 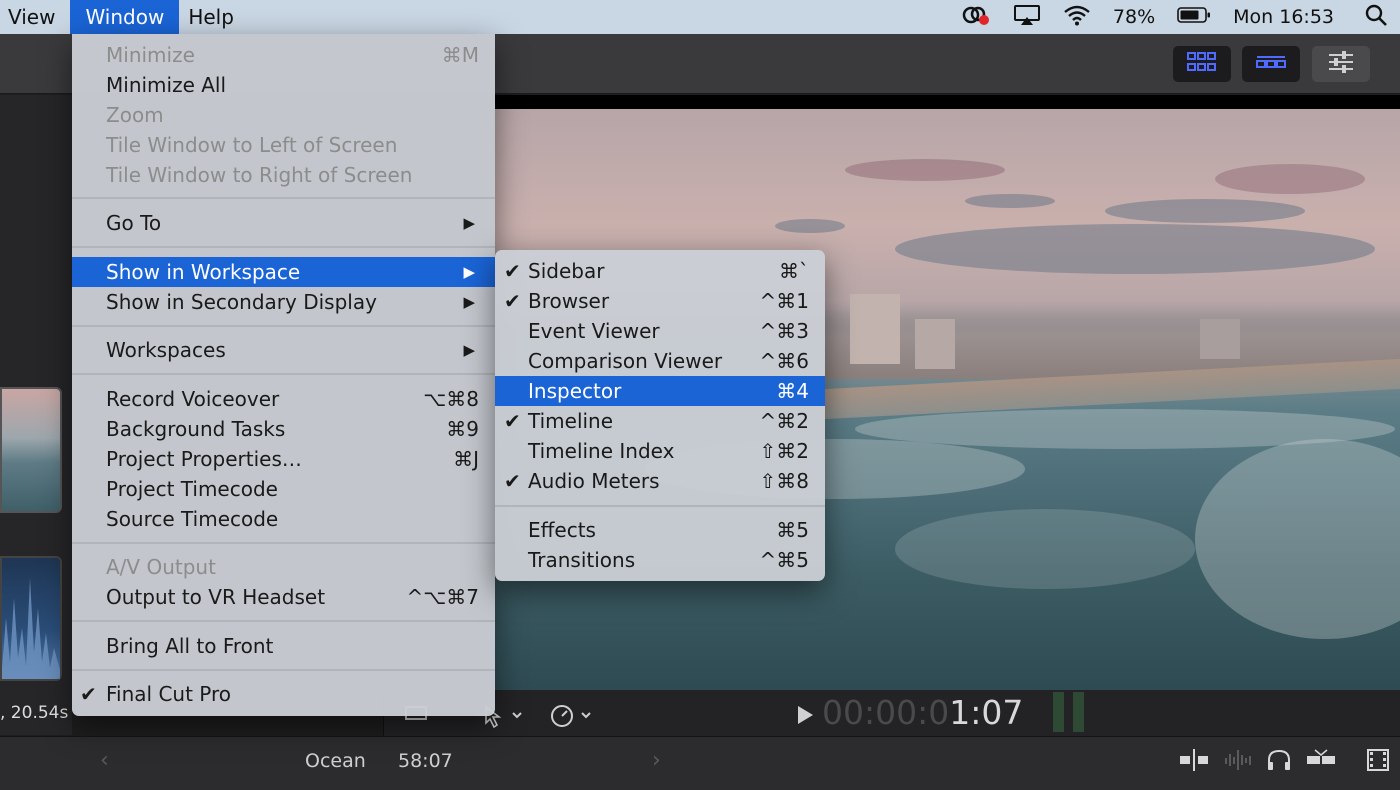 I want to click on menu-window: Window, so click(x=125, y=17).